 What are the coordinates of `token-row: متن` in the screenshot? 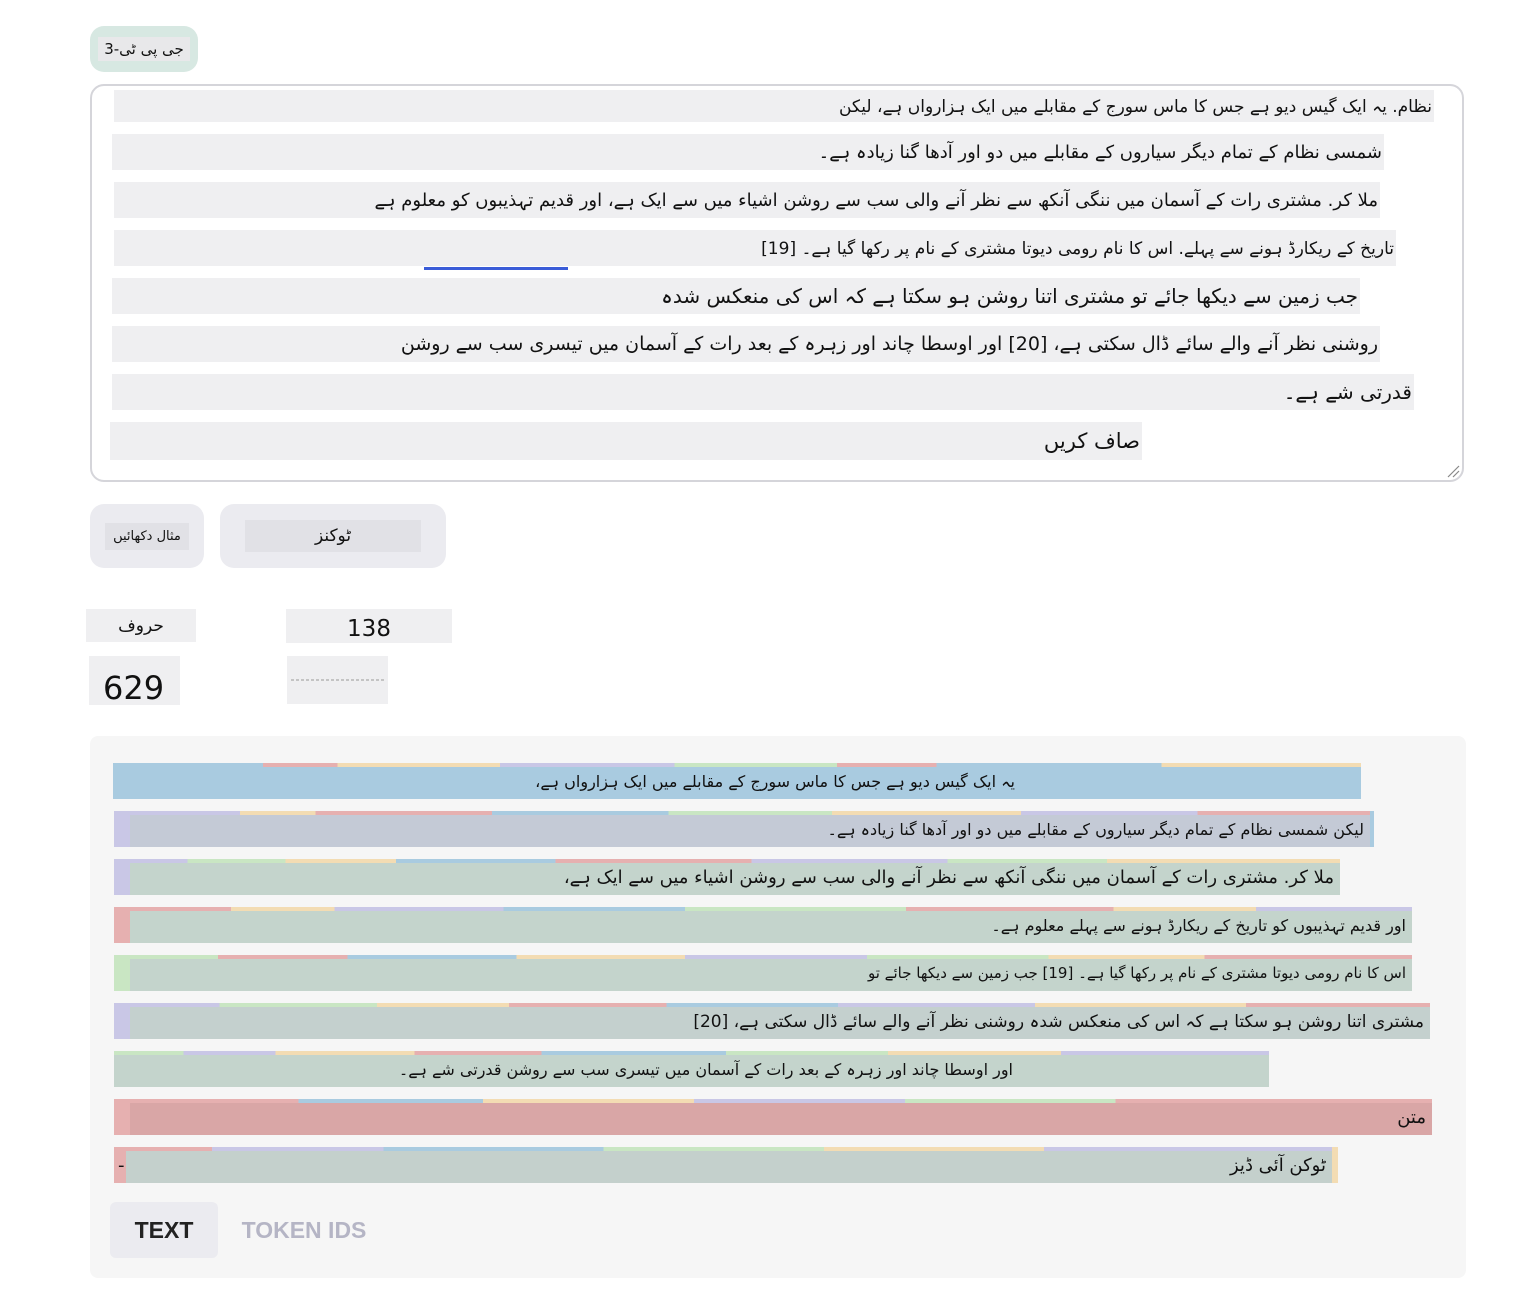 It's located at (773, 1117).